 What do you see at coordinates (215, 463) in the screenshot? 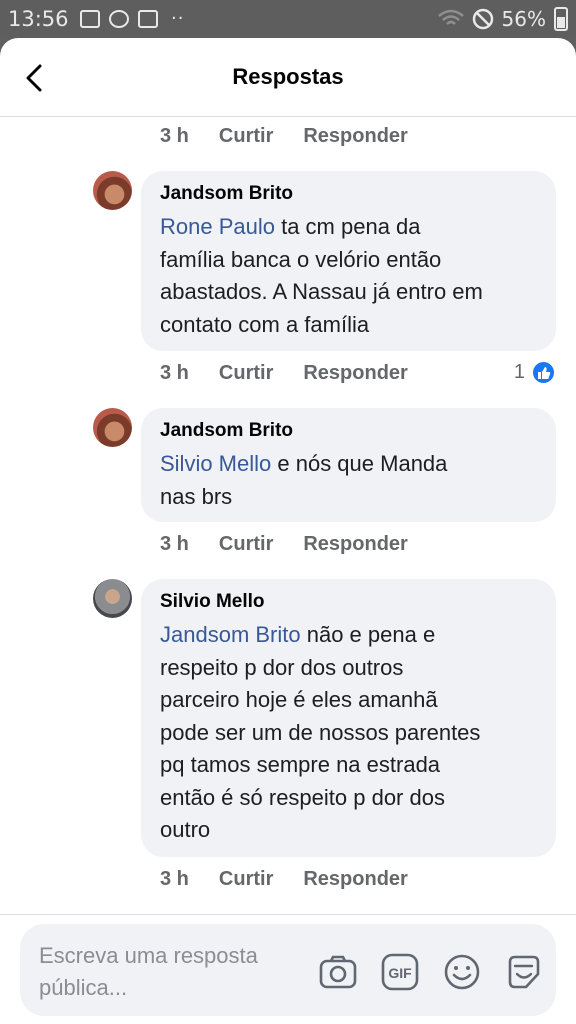
I see `mention-link: Silvio Mello` at bounding box center [215, 463].